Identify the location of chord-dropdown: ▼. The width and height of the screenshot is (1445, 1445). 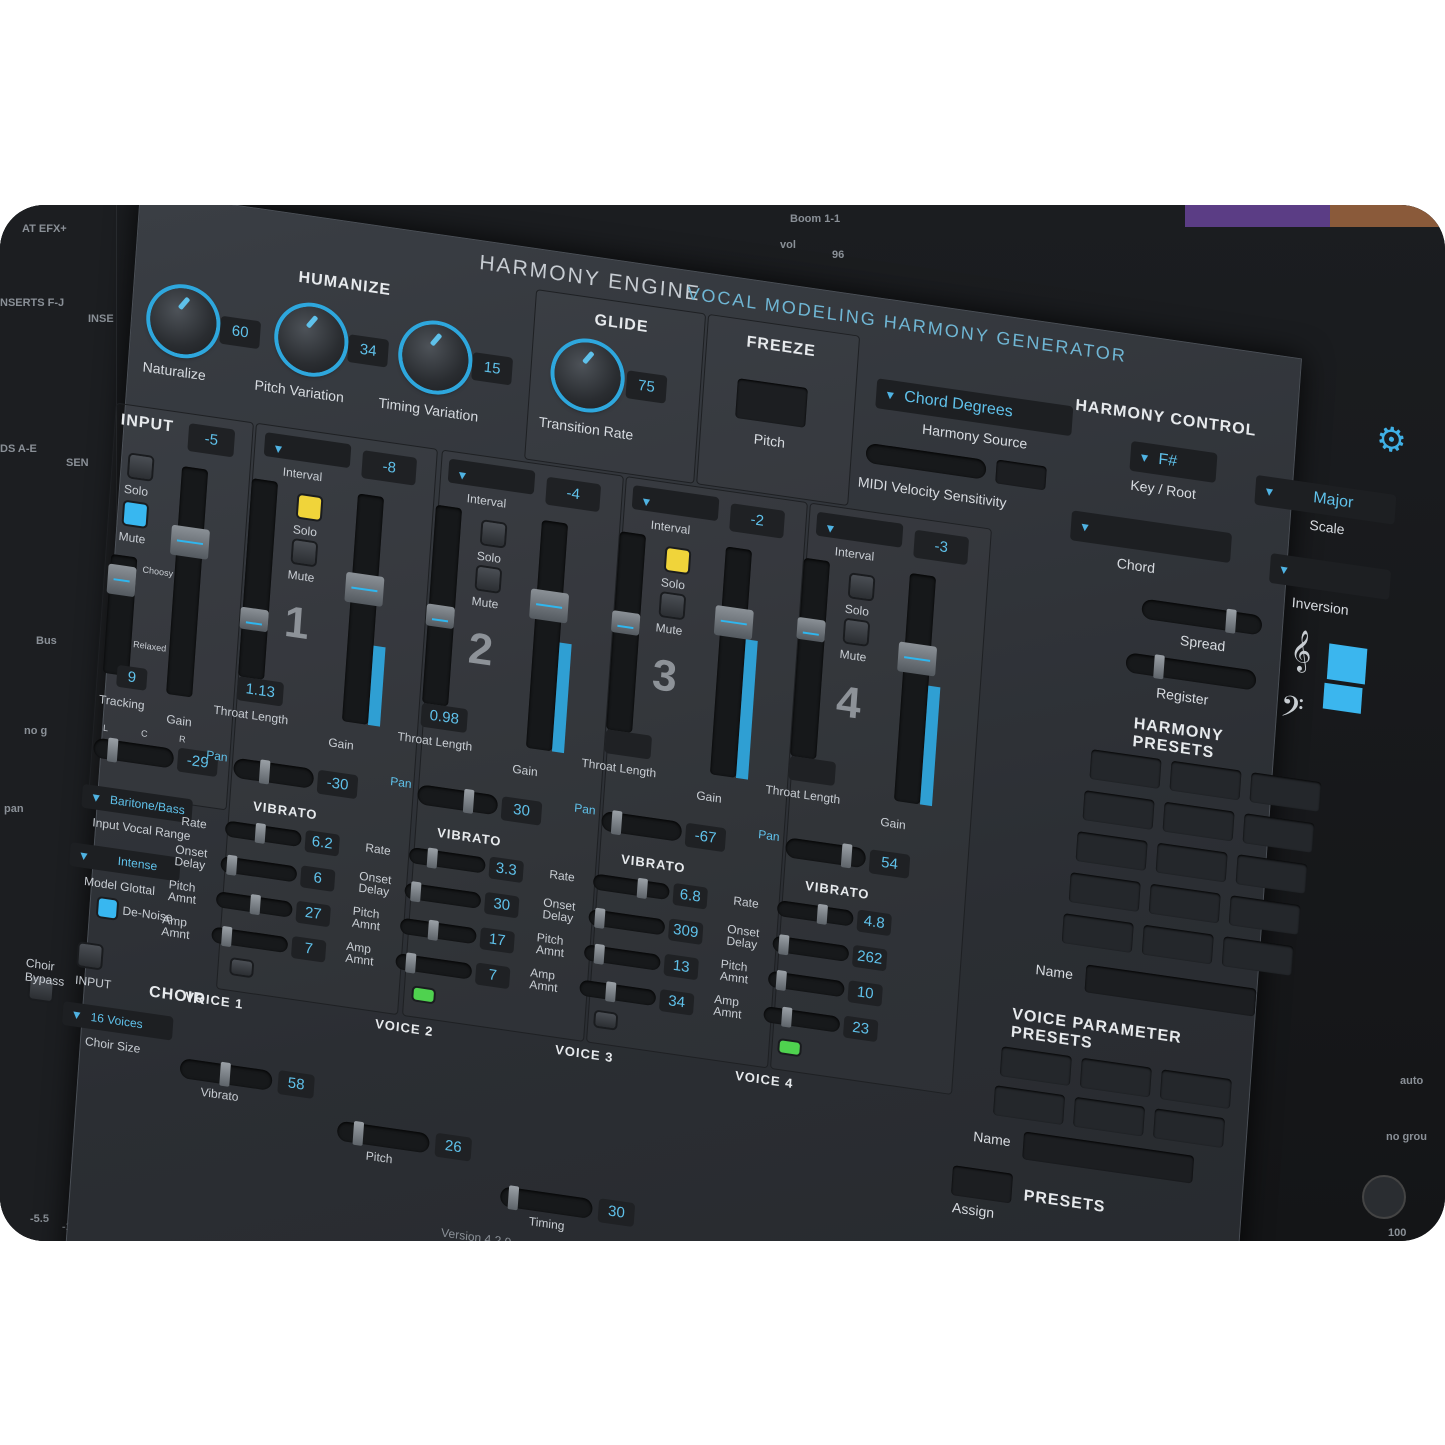
(1151, 537).